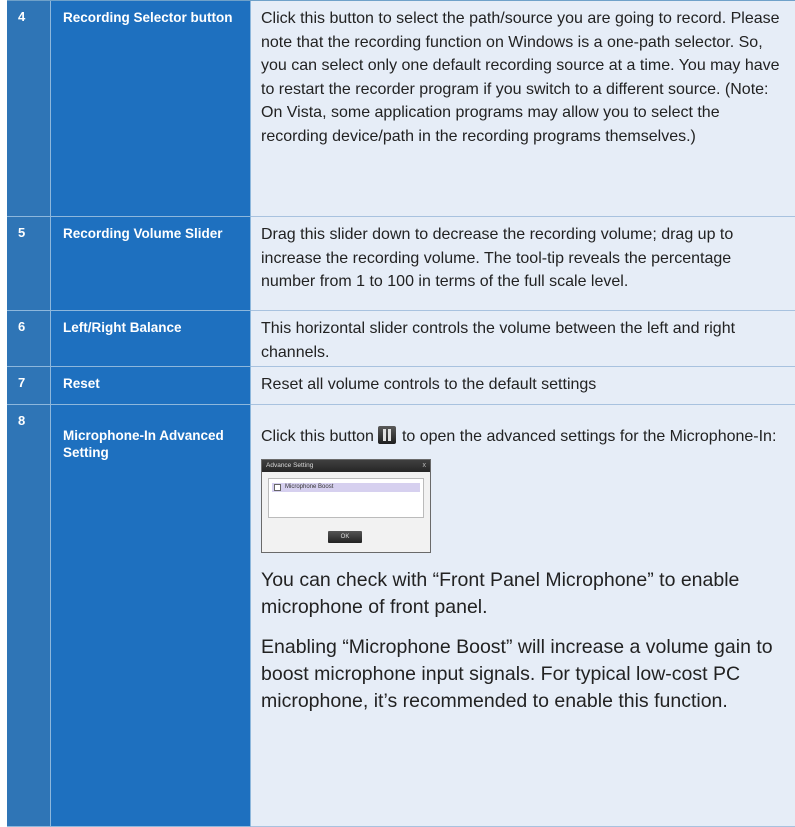 The width and height of the screenshot is (795, 827). Describe the element at coordinates (424, 465) in the screenshot. I see `close-icon: x` at that location.